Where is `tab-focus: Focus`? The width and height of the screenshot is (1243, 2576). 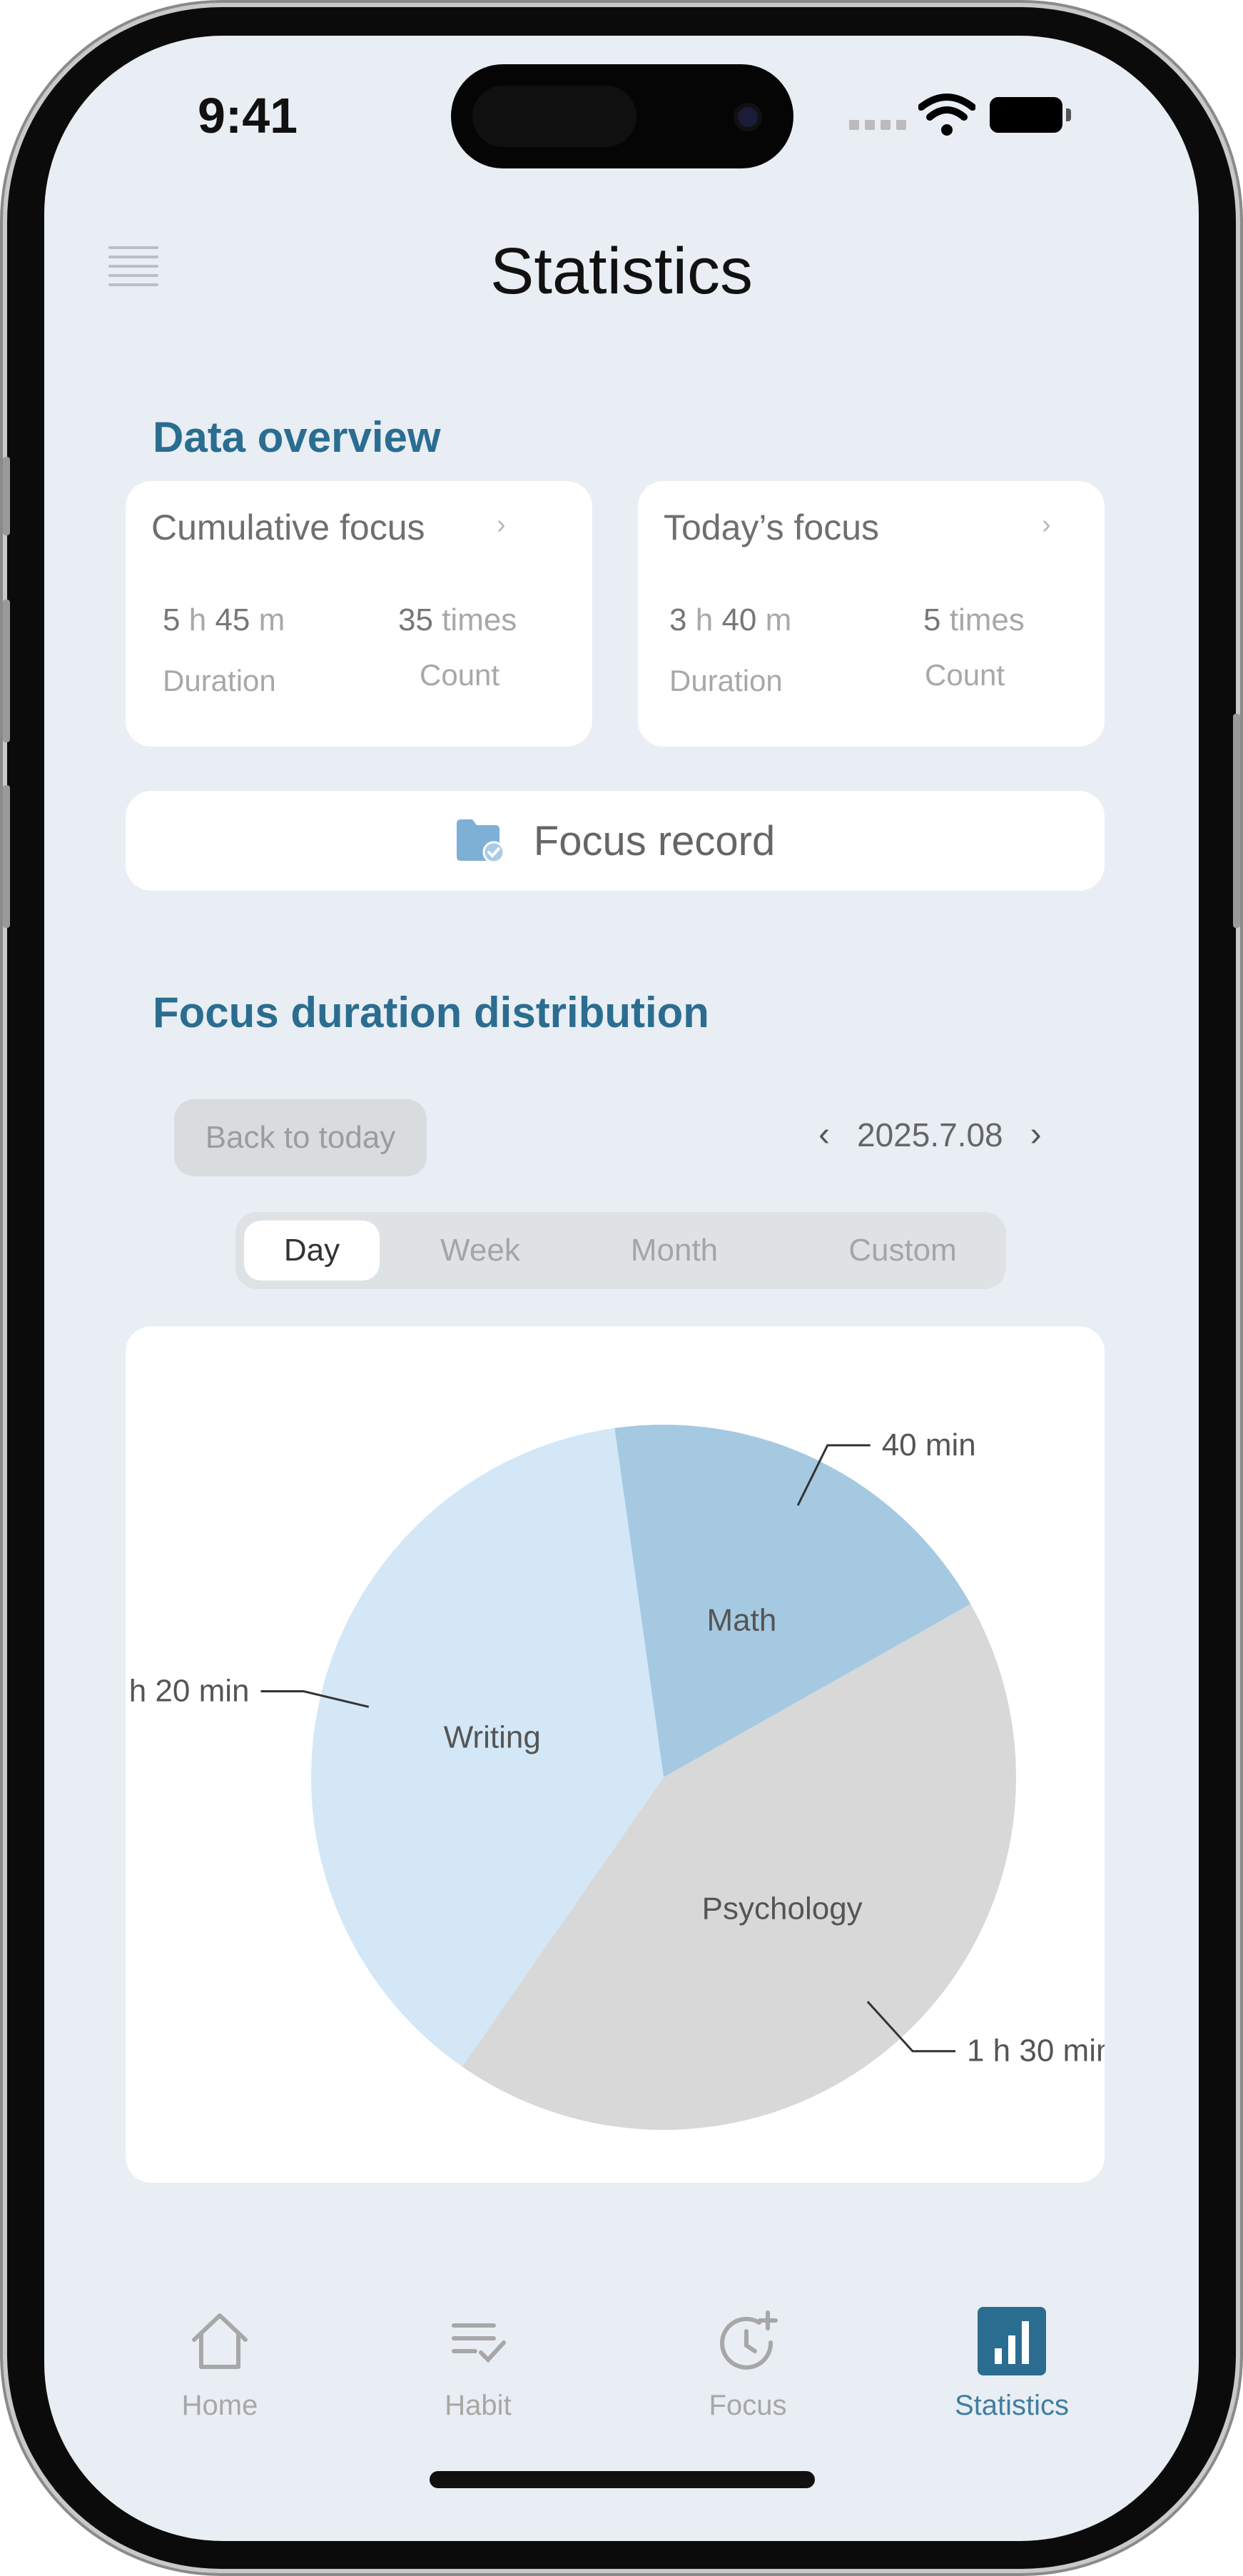 tab-focus: Focus is located at coordinates (747, 2376).